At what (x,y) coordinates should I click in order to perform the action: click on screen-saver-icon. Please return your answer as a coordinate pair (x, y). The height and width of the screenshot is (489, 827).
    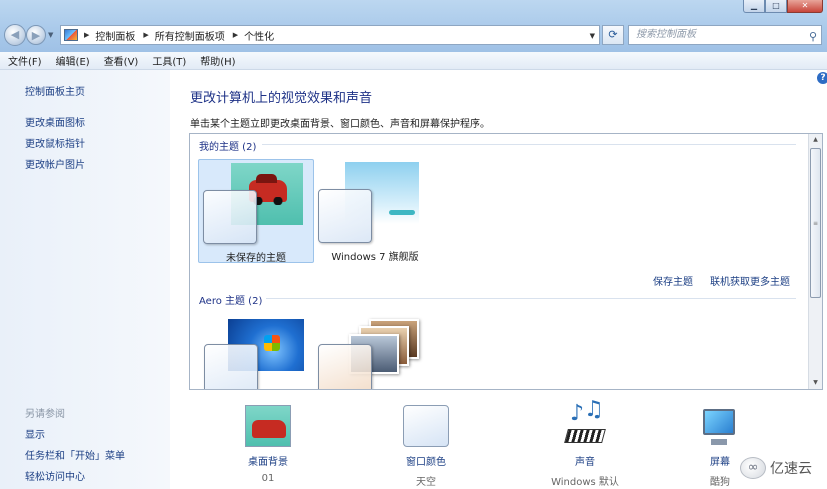
    Looking at the image, I should click on (720, 426).